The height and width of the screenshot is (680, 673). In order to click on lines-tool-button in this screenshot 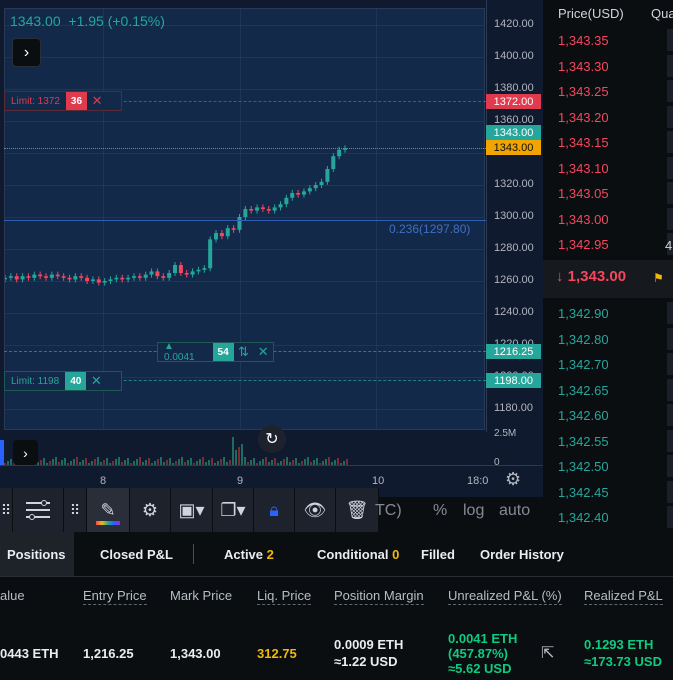, I will do `click(38, 510)`.